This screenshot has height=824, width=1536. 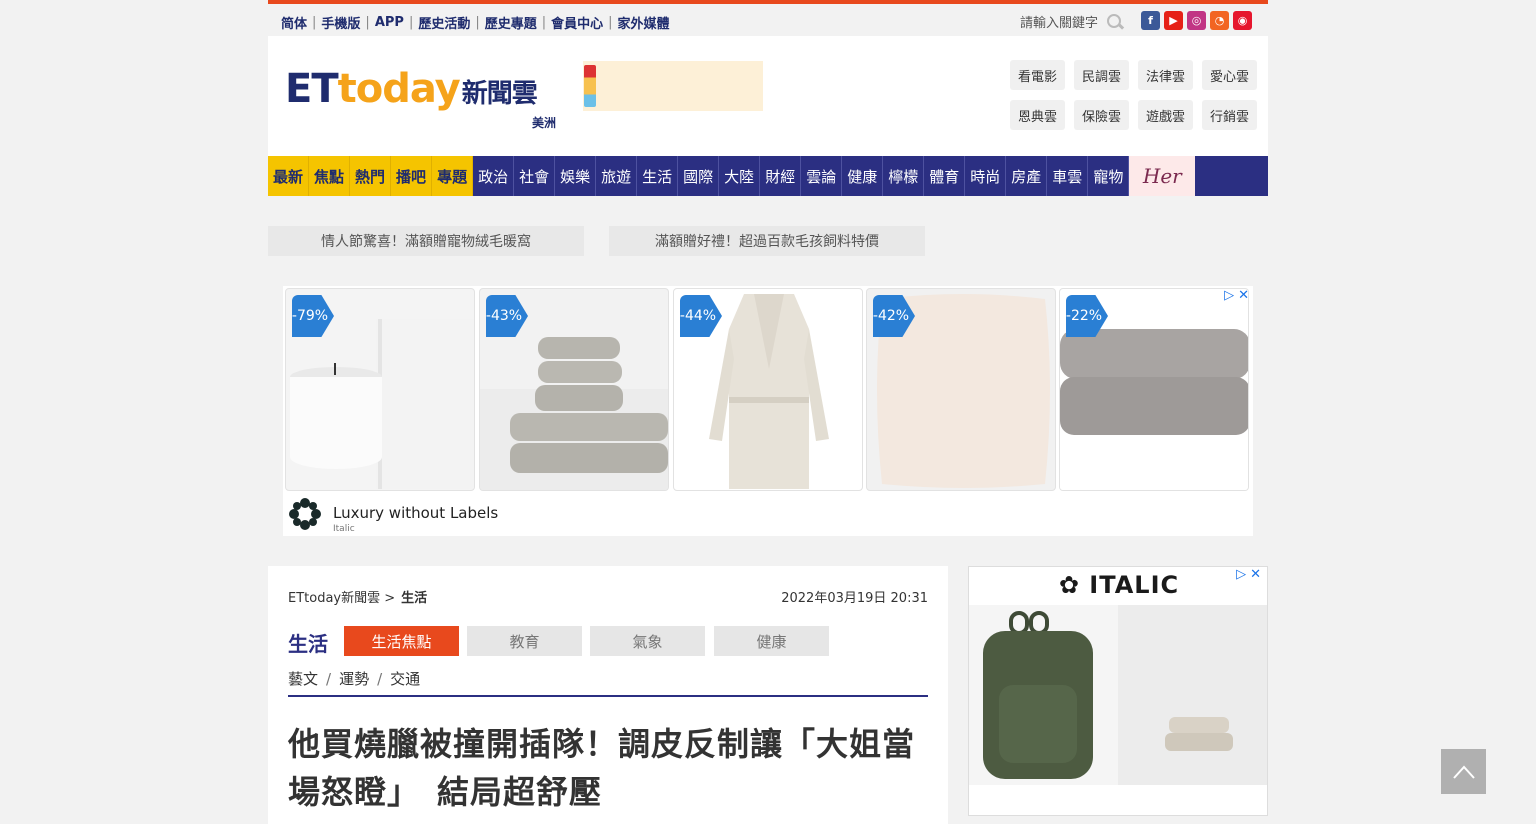 What do you see at coordinates (426, 241) in the screenshot?
I see `promo-link: 情人節驚喜！滿額贈寵物絨毛暖窩` at bounding box center [426, 241].